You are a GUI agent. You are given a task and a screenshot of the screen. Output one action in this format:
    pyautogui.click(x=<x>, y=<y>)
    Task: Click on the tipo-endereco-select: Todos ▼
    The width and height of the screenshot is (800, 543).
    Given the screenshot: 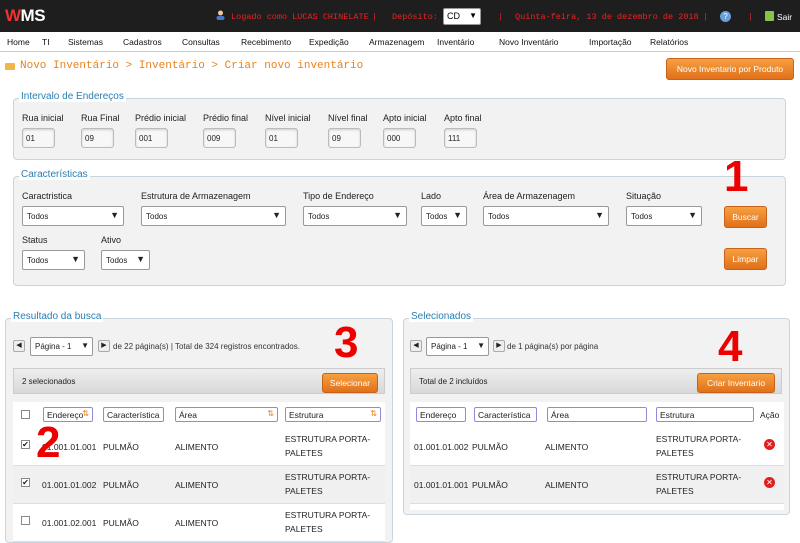 What is the action you would take?
    pyautogui.click(x=355, y=216)
    